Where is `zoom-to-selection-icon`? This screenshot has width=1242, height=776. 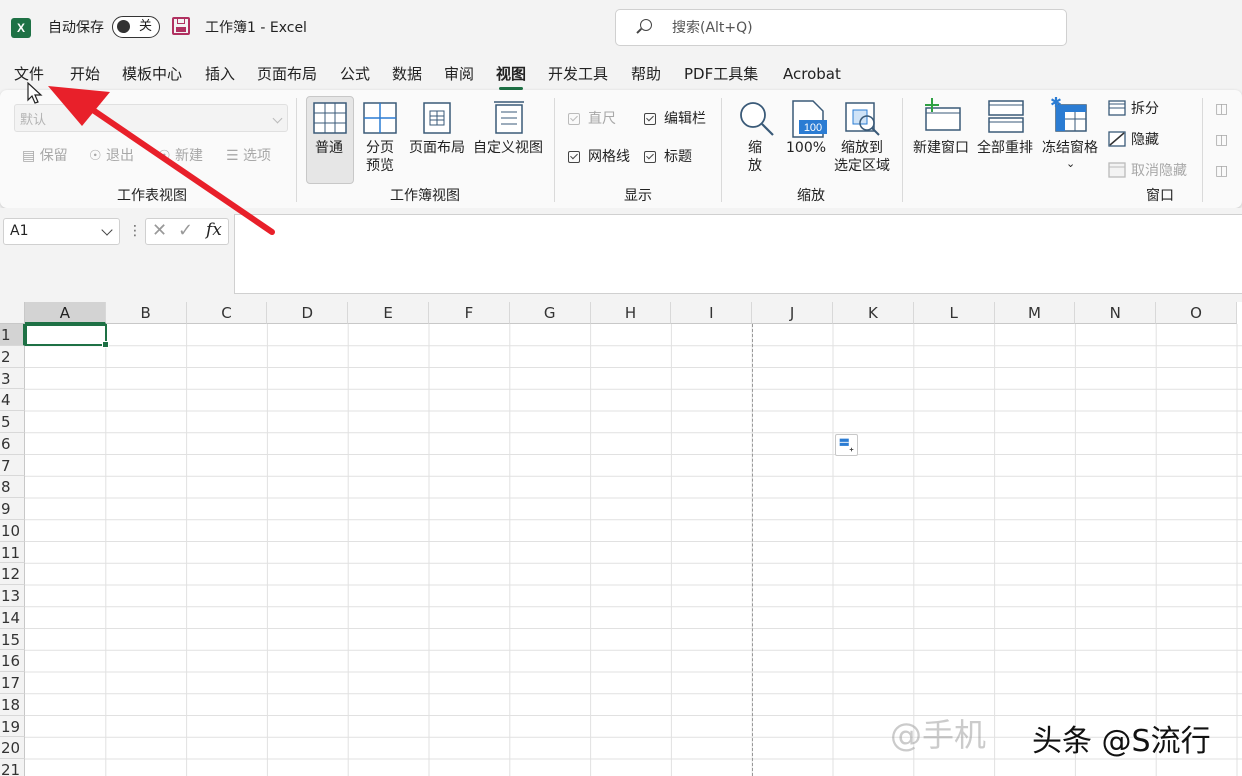 zoom-to-selection-icon is located at coordinates (863, 119).